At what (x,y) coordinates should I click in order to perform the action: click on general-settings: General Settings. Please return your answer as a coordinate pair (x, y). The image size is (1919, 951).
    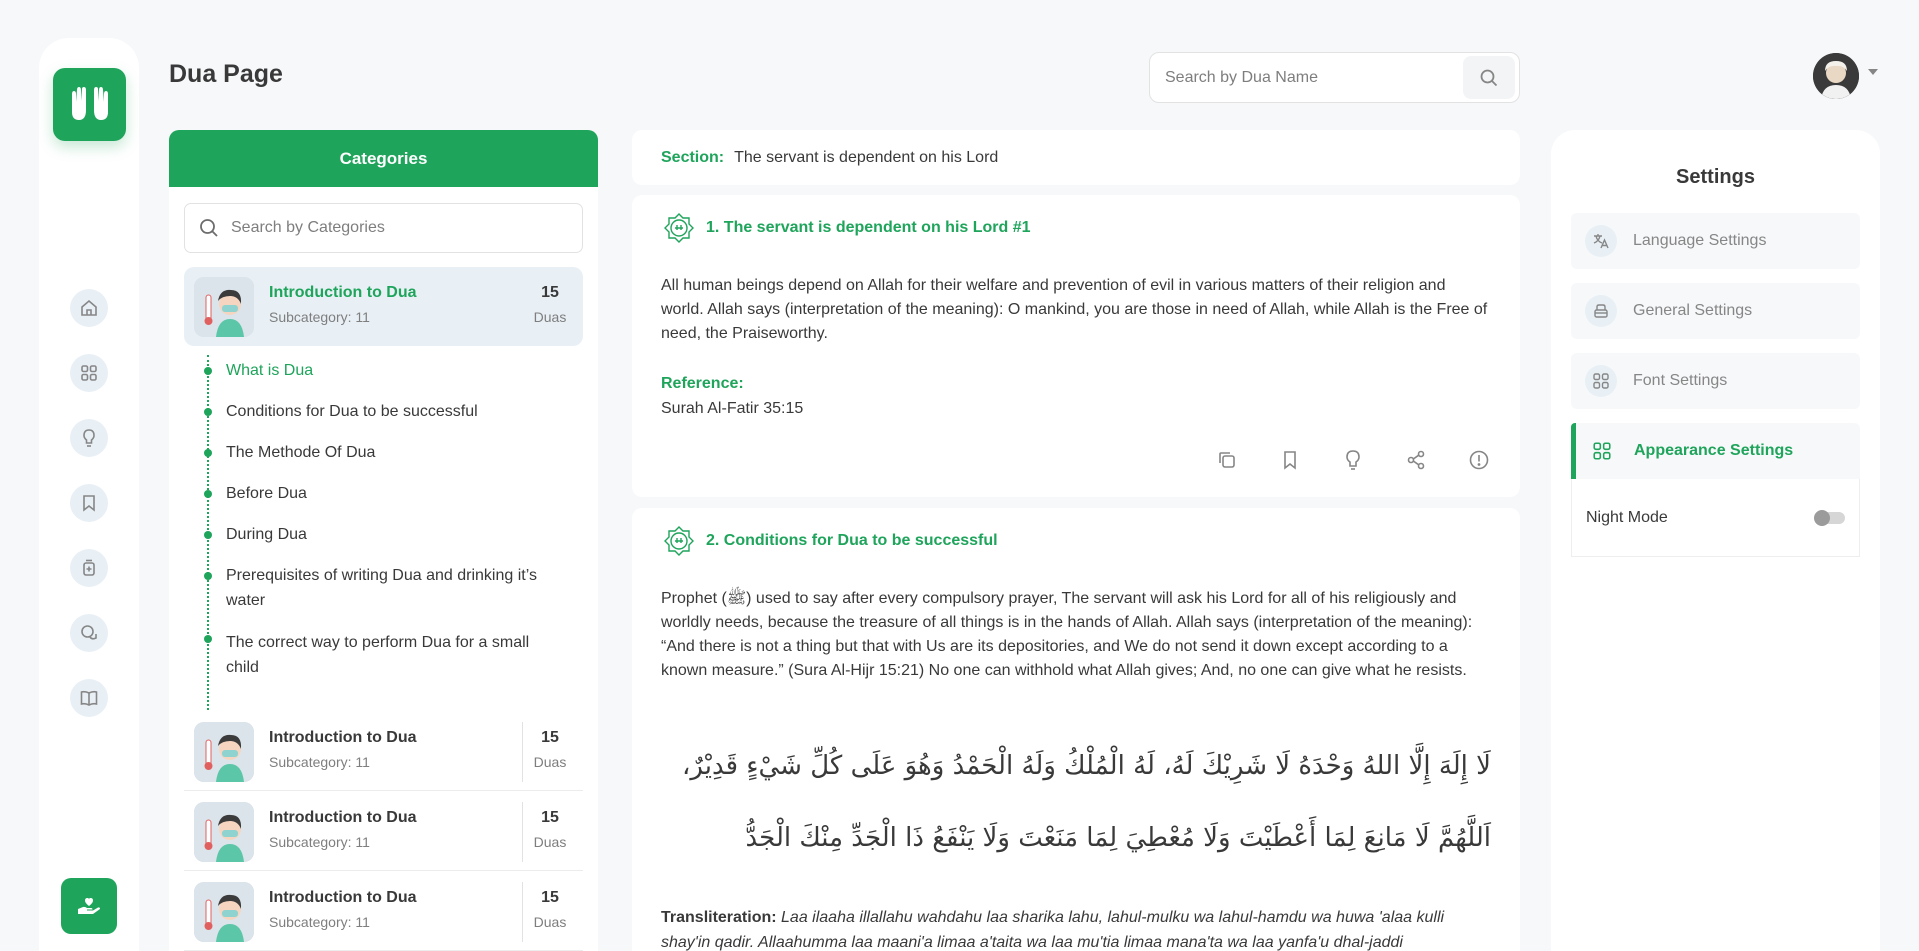
    Looking at the image, I should click on (1715, 311).